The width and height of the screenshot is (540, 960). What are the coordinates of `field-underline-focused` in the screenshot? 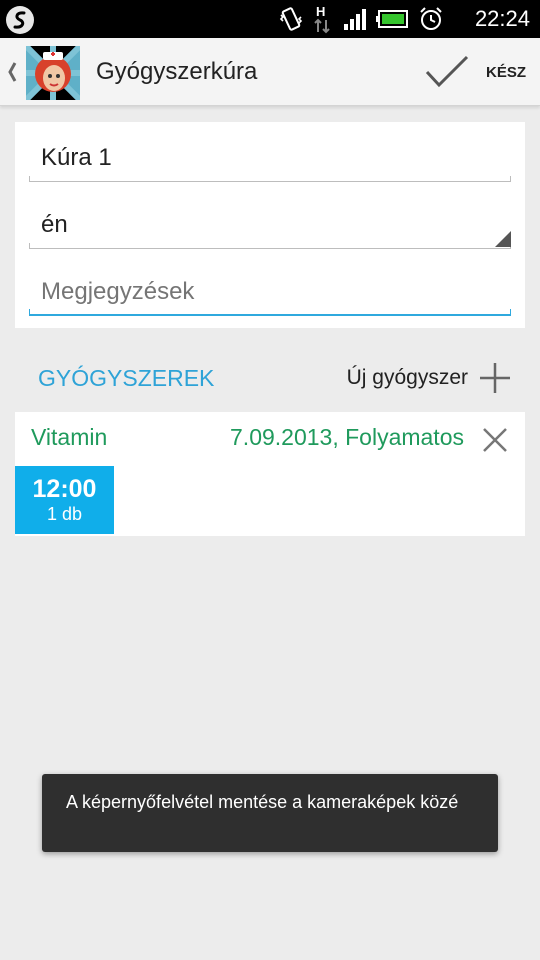 It's located at (270, 312).